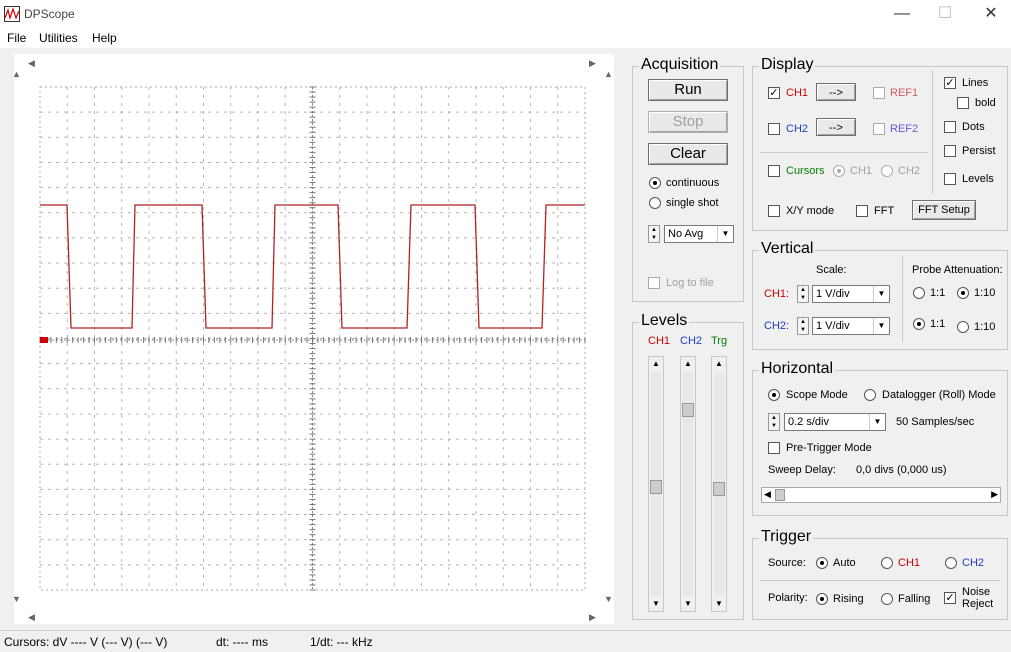 This screenshot has height=652, width=1011. What do you see at coordinates (774, 395) in the screenshot?
I see `scope-mode-radio` at bounding box center [774, 395].